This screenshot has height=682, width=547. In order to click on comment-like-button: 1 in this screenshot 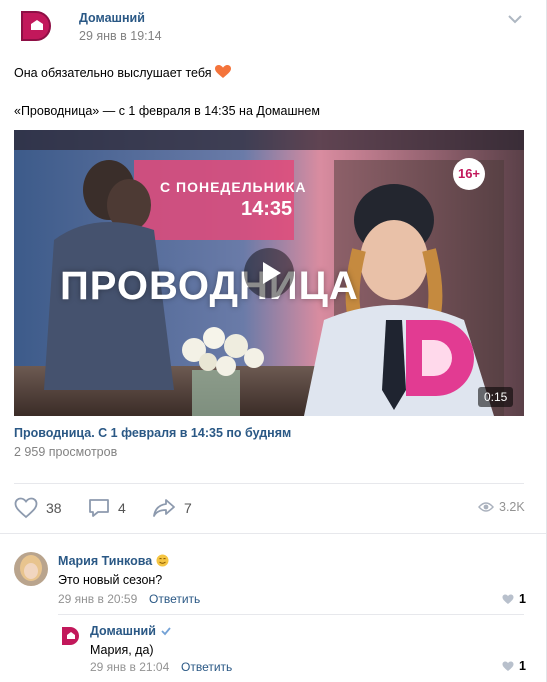, I will do `click(514, 599)`.